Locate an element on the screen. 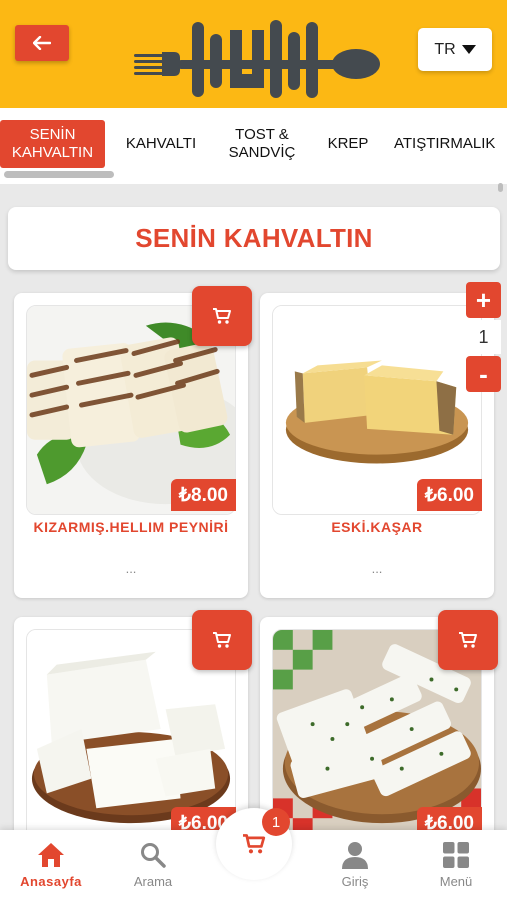 The image size is (507, 900). nav-anasayfa: Anasayfa is located at coordinates (51, 864).